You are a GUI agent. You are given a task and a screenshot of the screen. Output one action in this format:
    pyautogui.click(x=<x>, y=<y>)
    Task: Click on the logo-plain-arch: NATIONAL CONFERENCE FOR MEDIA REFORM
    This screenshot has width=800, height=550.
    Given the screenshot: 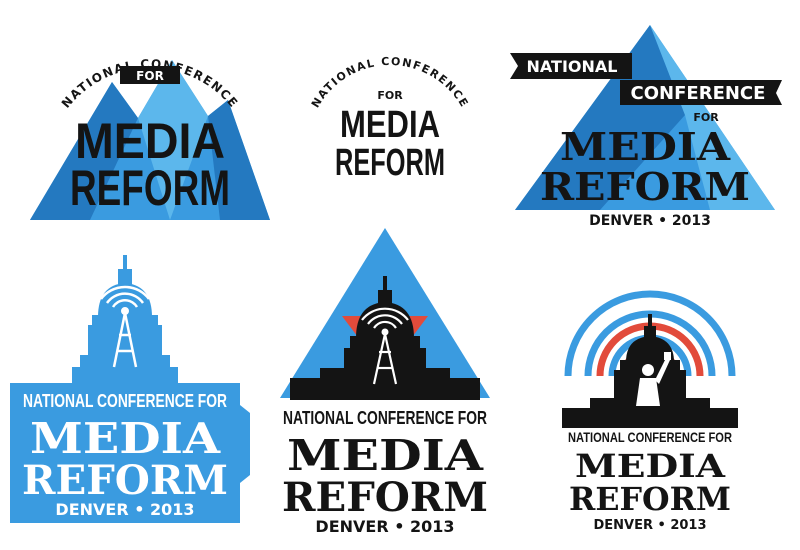 What is the action you would take?
    pyautogui.click(x=390, y=125)
    